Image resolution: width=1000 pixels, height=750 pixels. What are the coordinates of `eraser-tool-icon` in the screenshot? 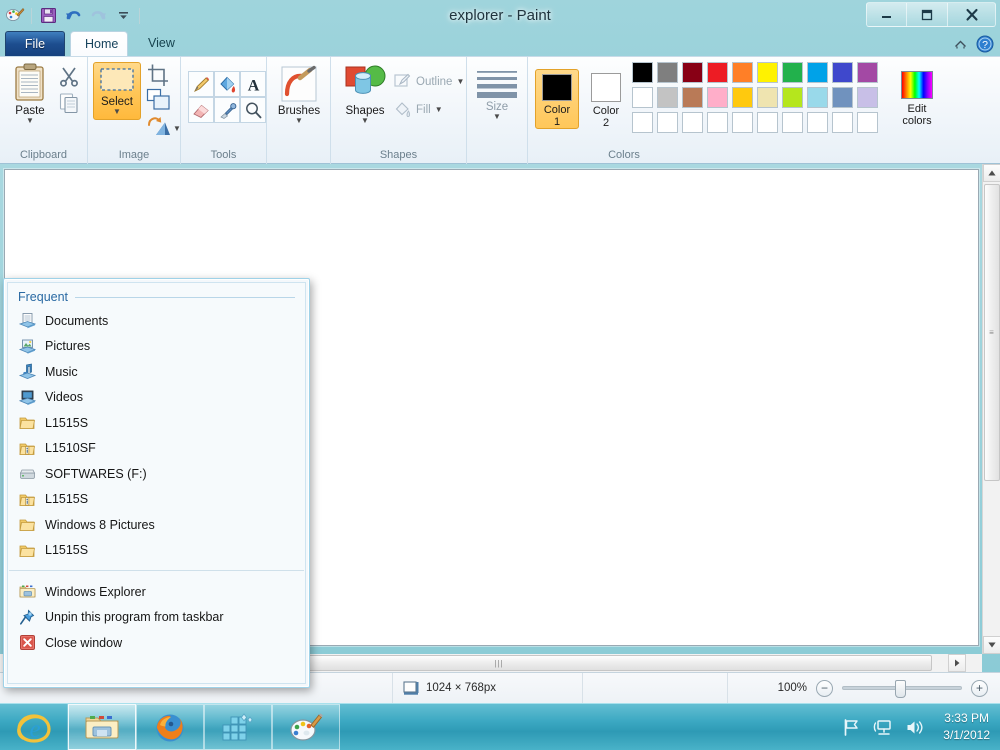 It's located at (201, 110).